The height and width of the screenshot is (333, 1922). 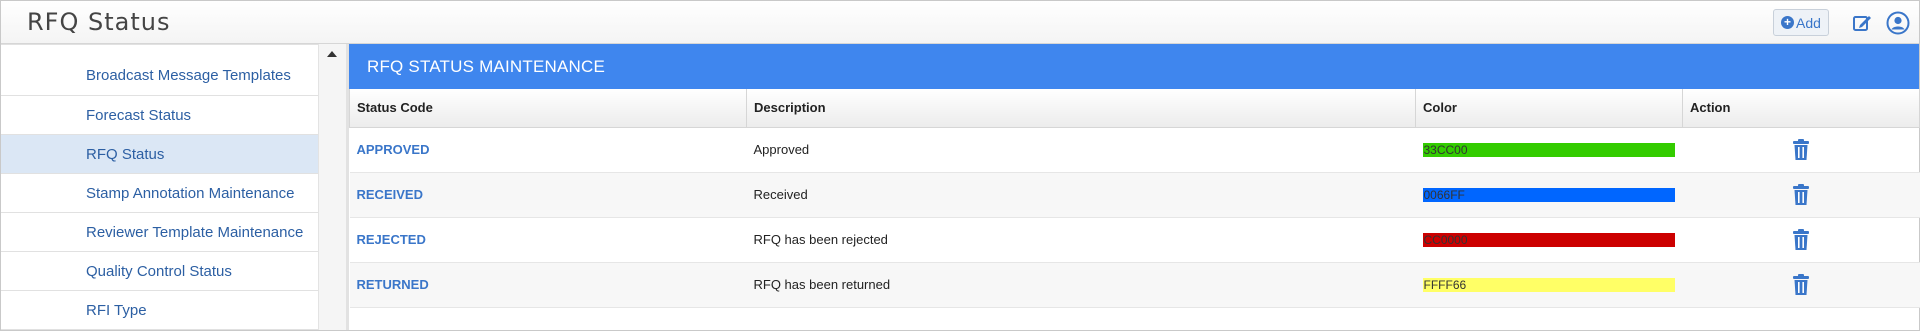 I want to click on column-header-description: Description, so click(x=1081, y=108).